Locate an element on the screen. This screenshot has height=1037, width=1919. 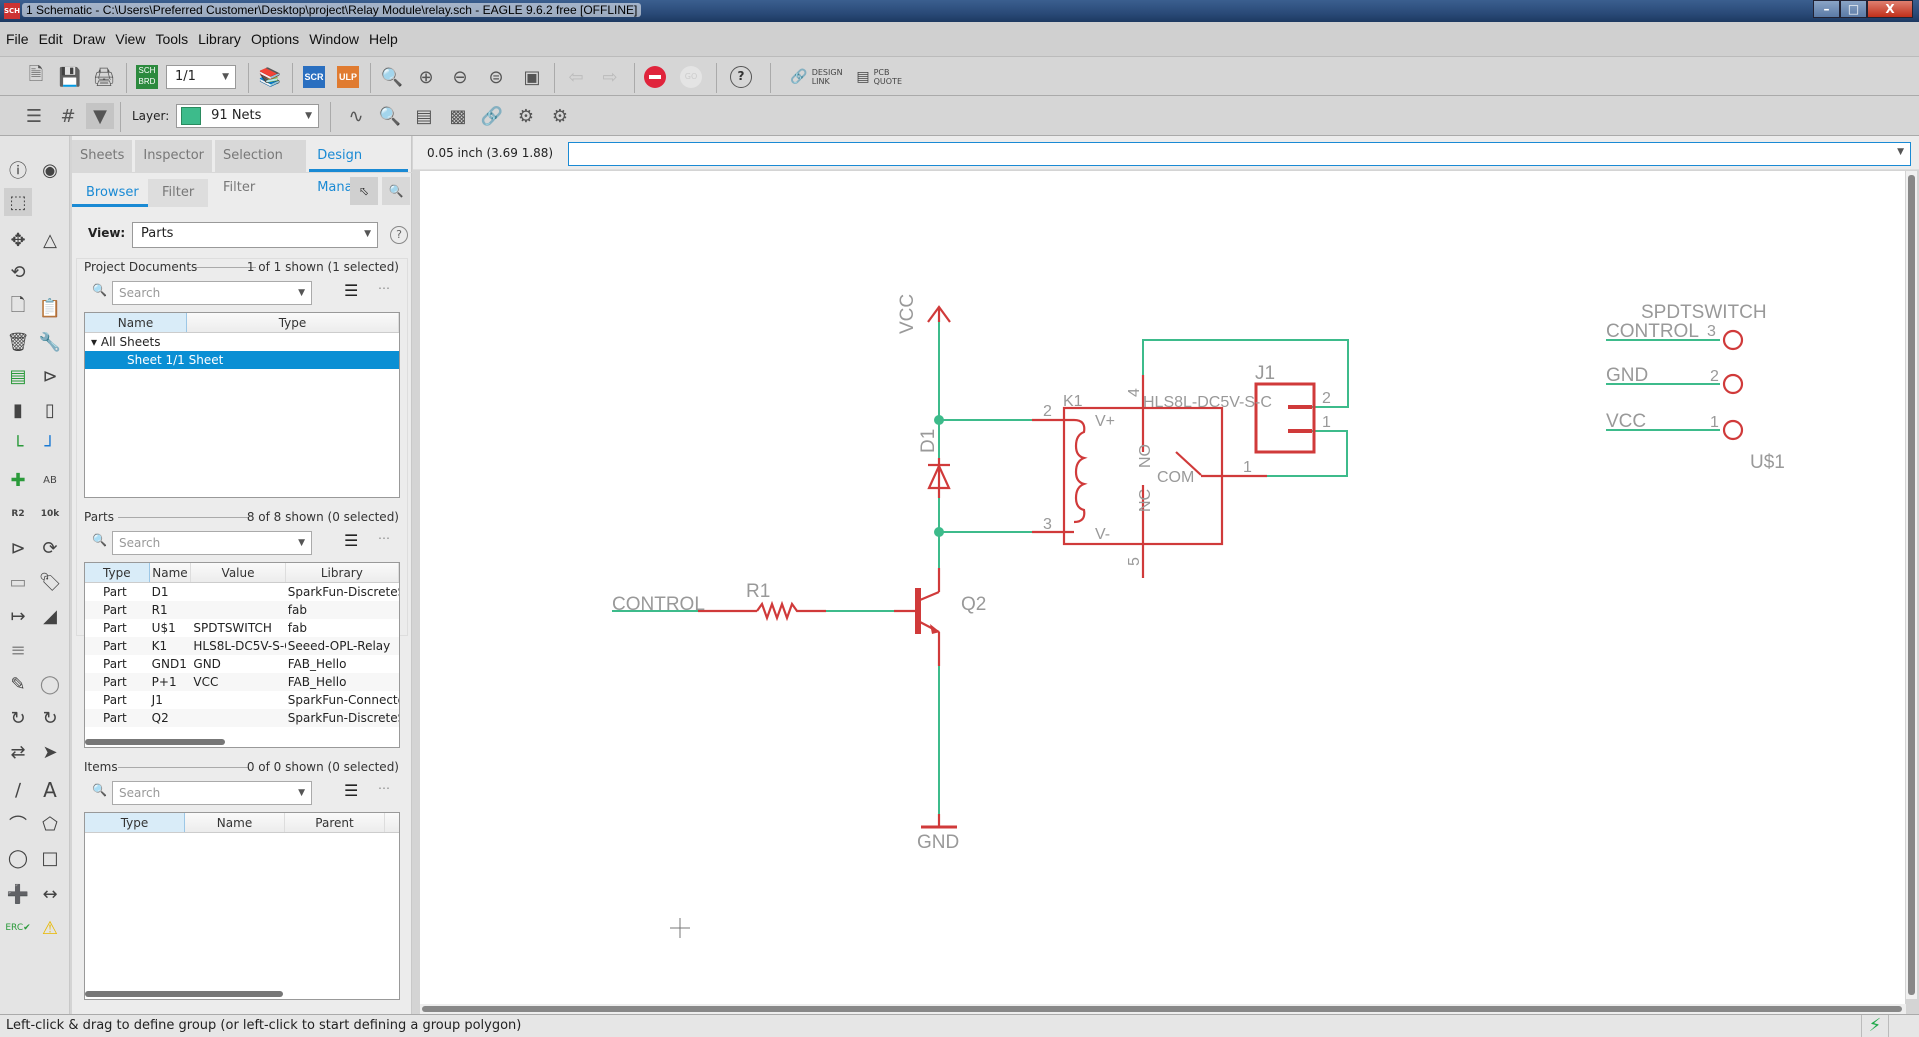
swap-gate-icon: ⟳ is located at coordinates (50, 548).